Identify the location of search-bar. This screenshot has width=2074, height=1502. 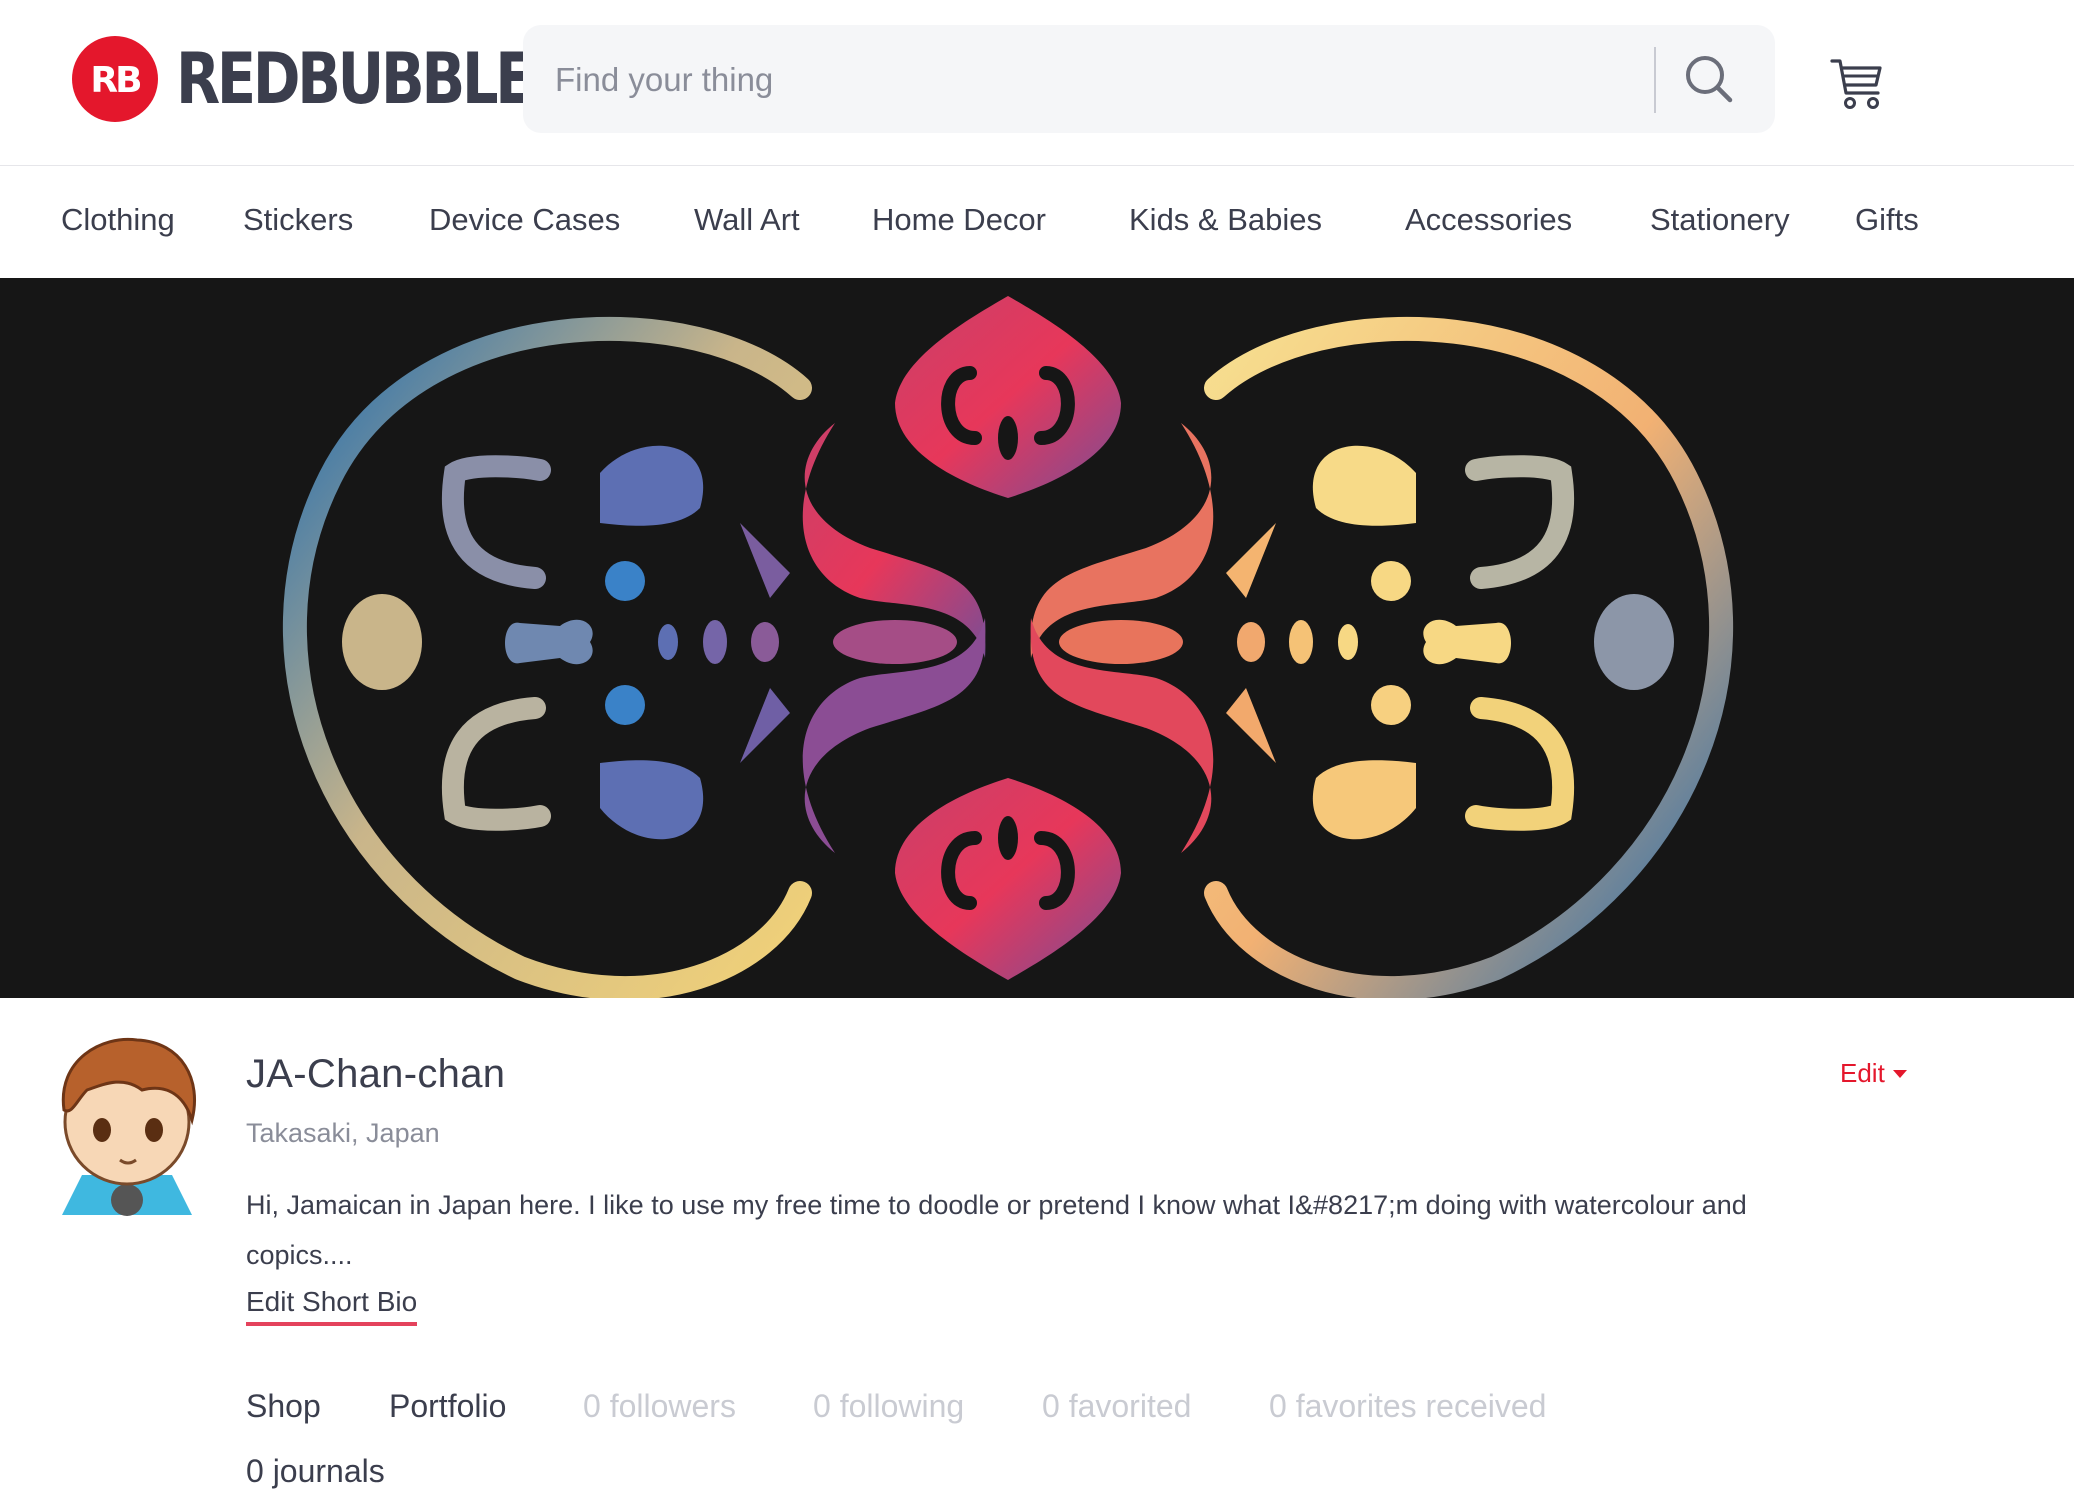
(1149, 79).